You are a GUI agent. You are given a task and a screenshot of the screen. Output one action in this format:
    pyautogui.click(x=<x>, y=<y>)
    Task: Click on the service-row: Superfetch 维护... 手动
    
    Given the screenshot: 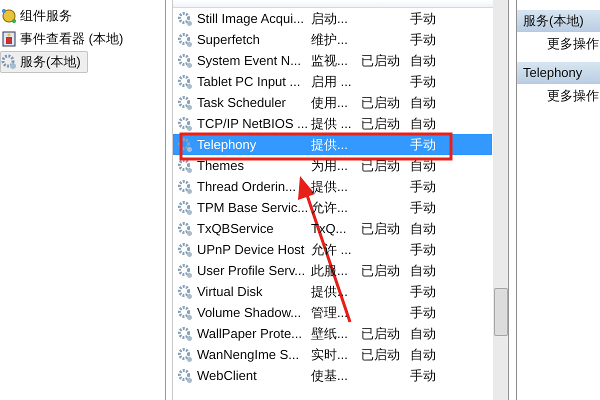 What is the action you would take?
    pyautogui.click(x=332, y=39)
    